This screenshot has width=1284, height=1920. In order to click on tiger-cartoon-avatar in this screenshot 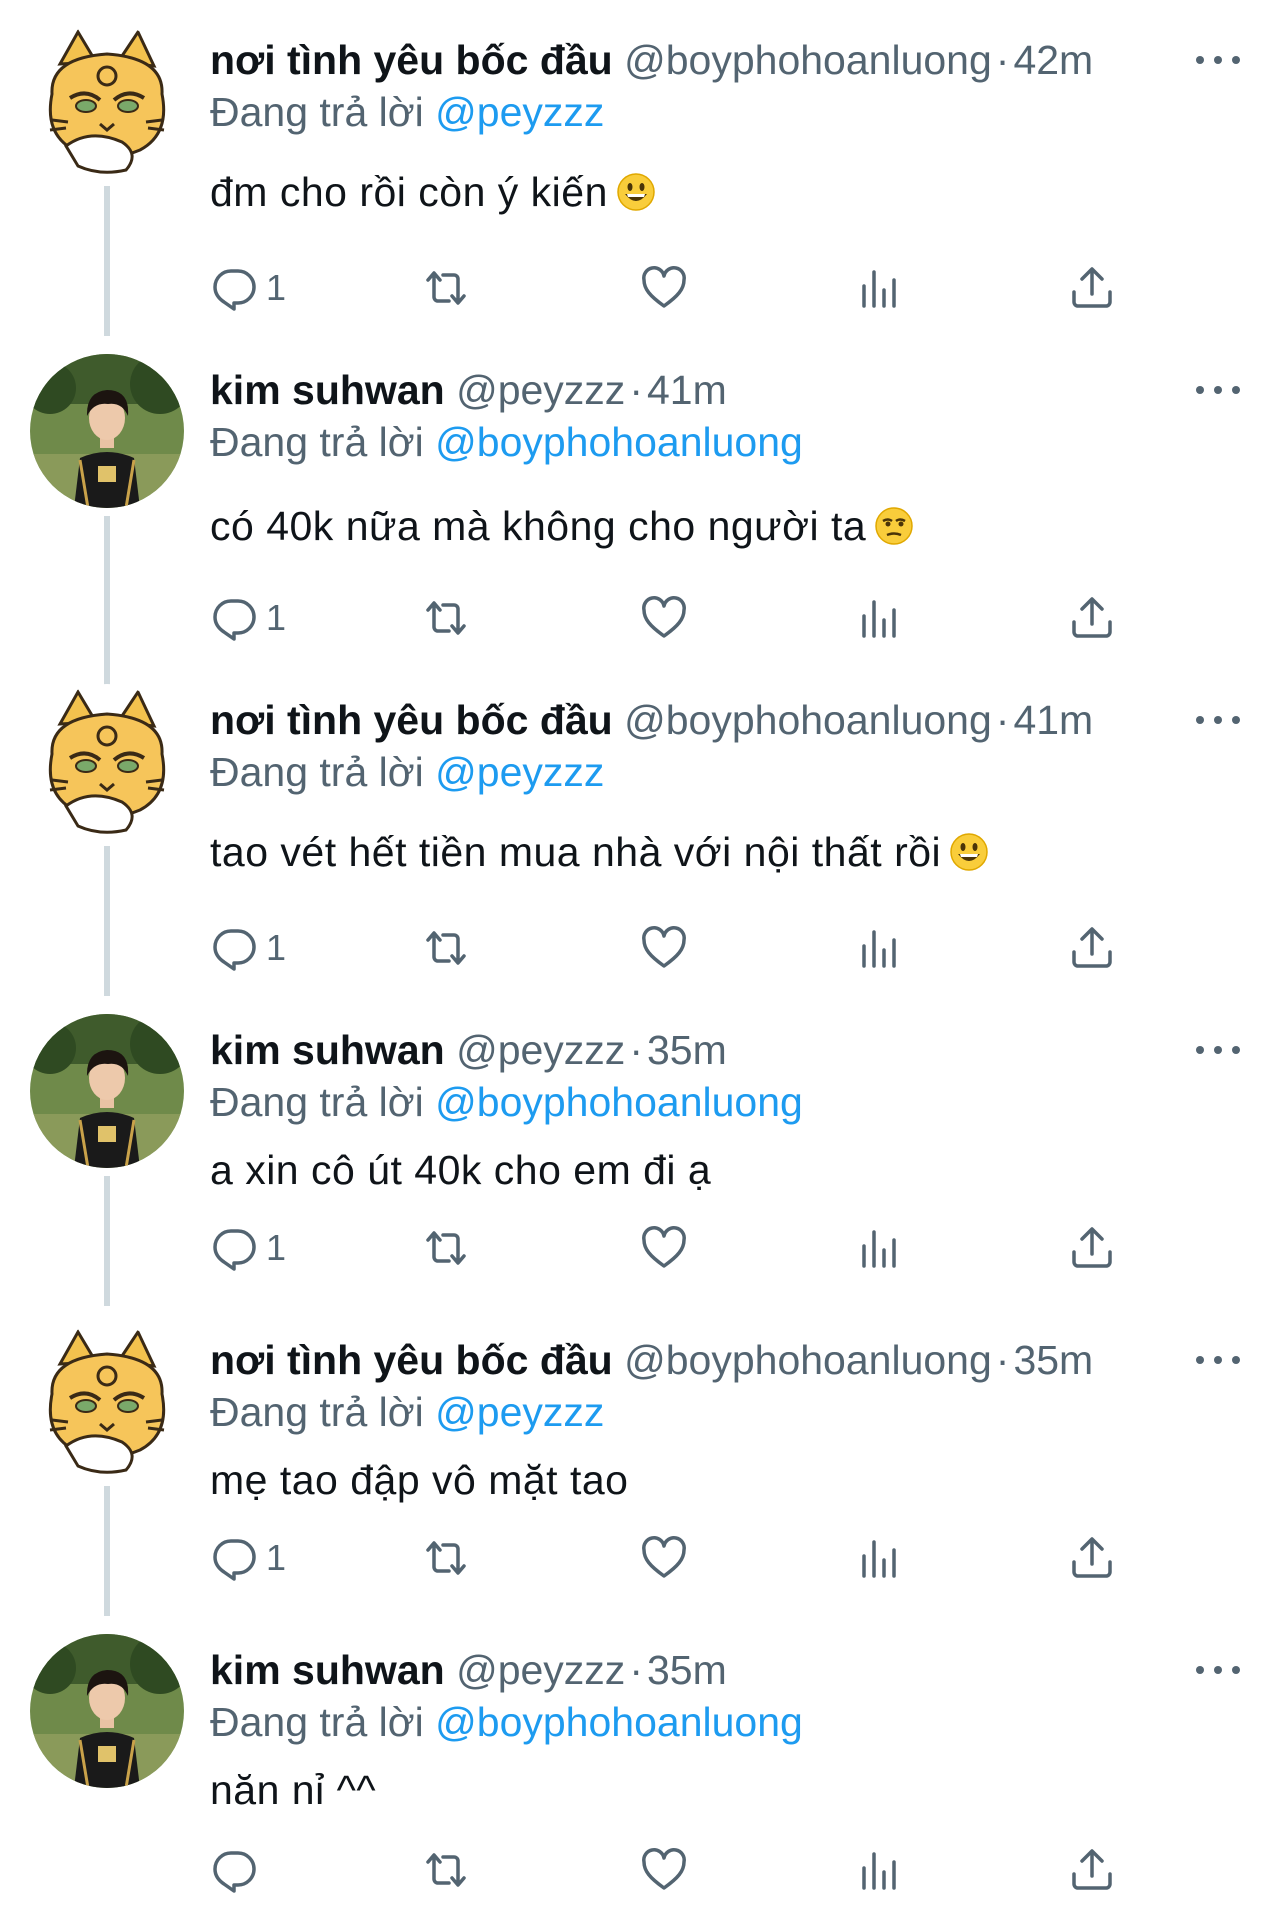, I will do `click(107, 761)`.